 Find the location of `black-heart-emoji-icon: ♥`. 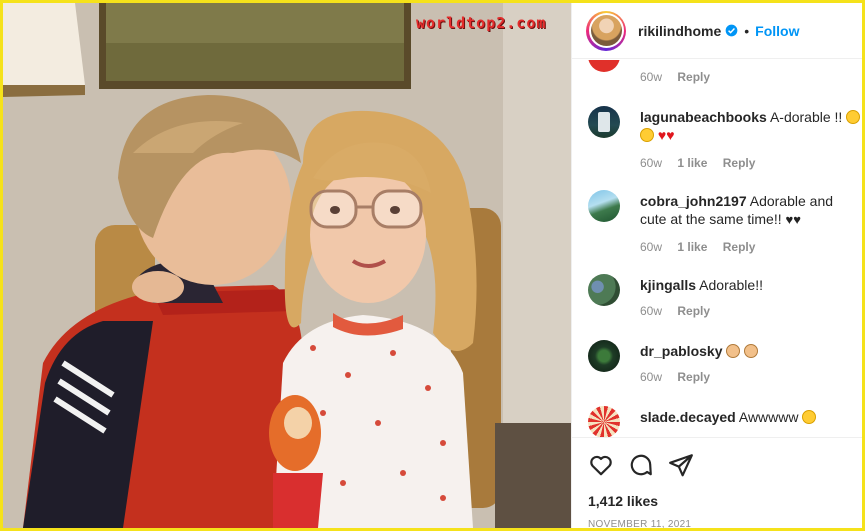

black-heart-emoji-icon: ♥ is located at coordinates (797, 219).